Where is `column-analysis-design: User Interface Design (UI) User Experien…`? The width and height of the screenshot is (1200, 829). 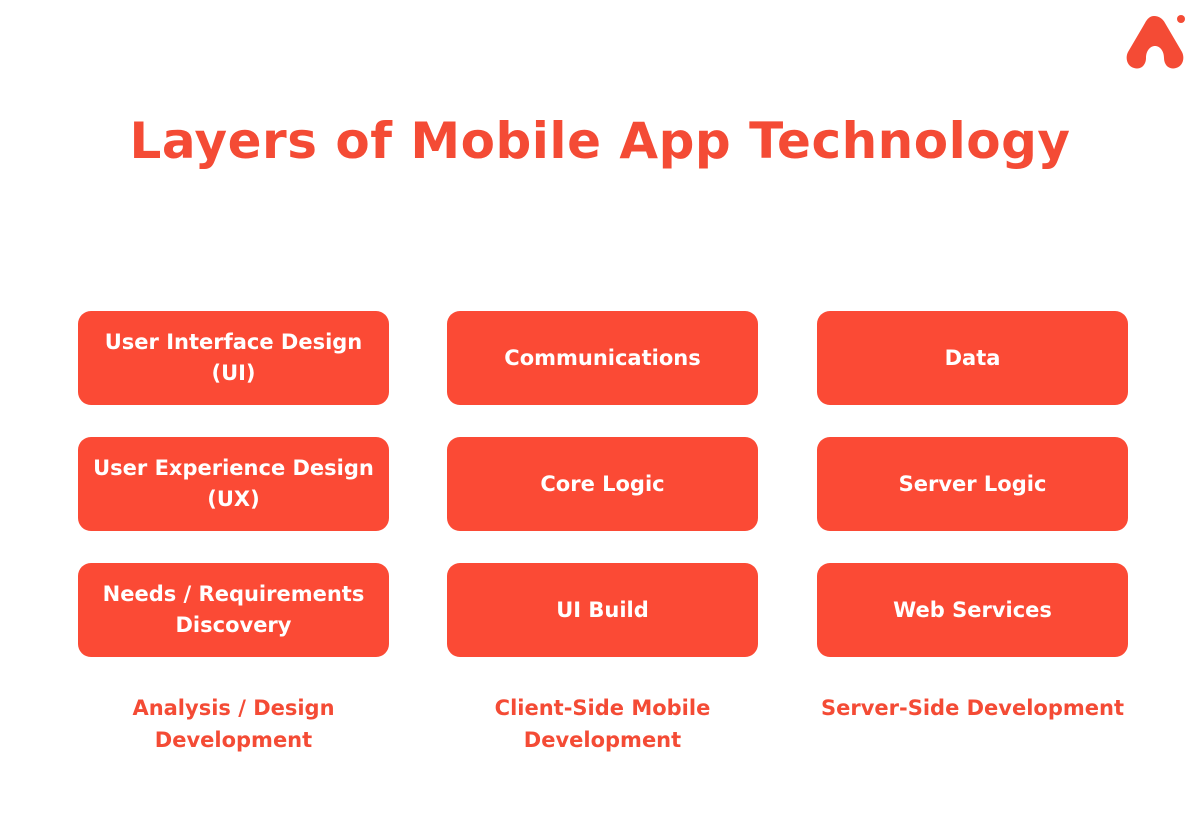
column-analysis-design: User Interface Design (UI) User Experien… is located at coordinates (233, 500).